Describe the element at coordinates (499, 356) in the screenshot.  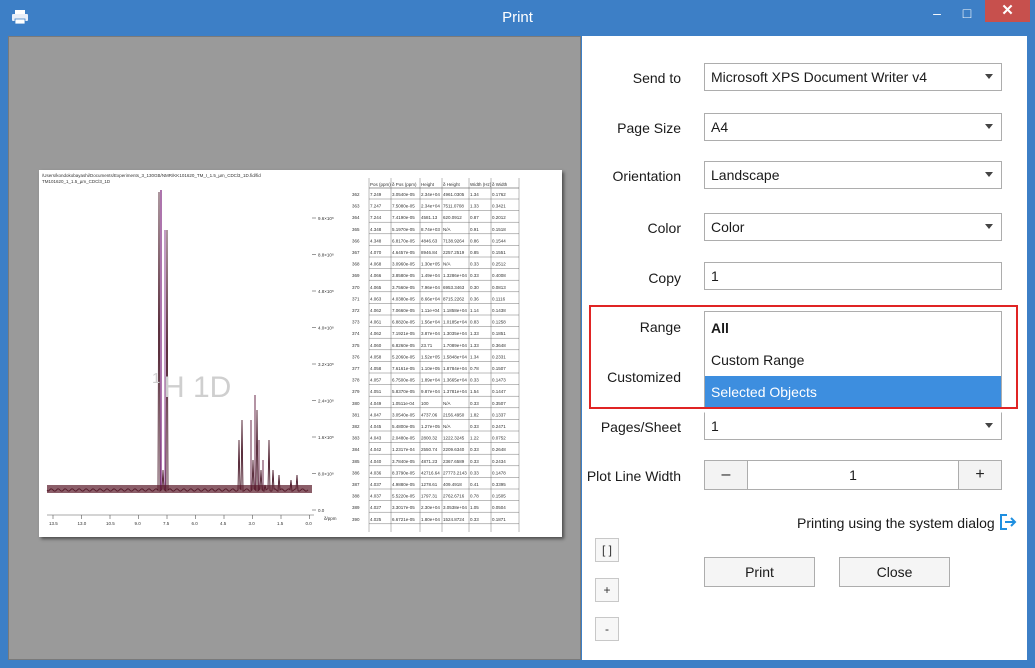
I see `table-cell: 0.2331` at that location.